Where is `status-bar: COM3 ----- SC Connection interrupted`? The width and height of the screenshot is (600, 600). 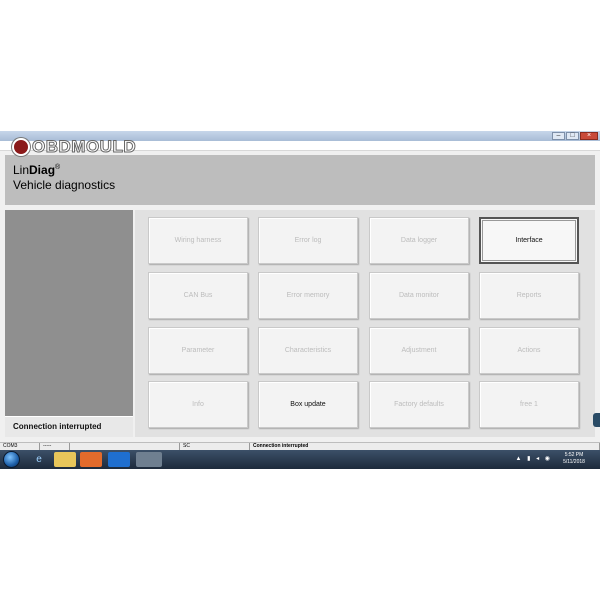 status-bar: COM3 ----- SC Connection interrupted is located at coordinates (300, 446).